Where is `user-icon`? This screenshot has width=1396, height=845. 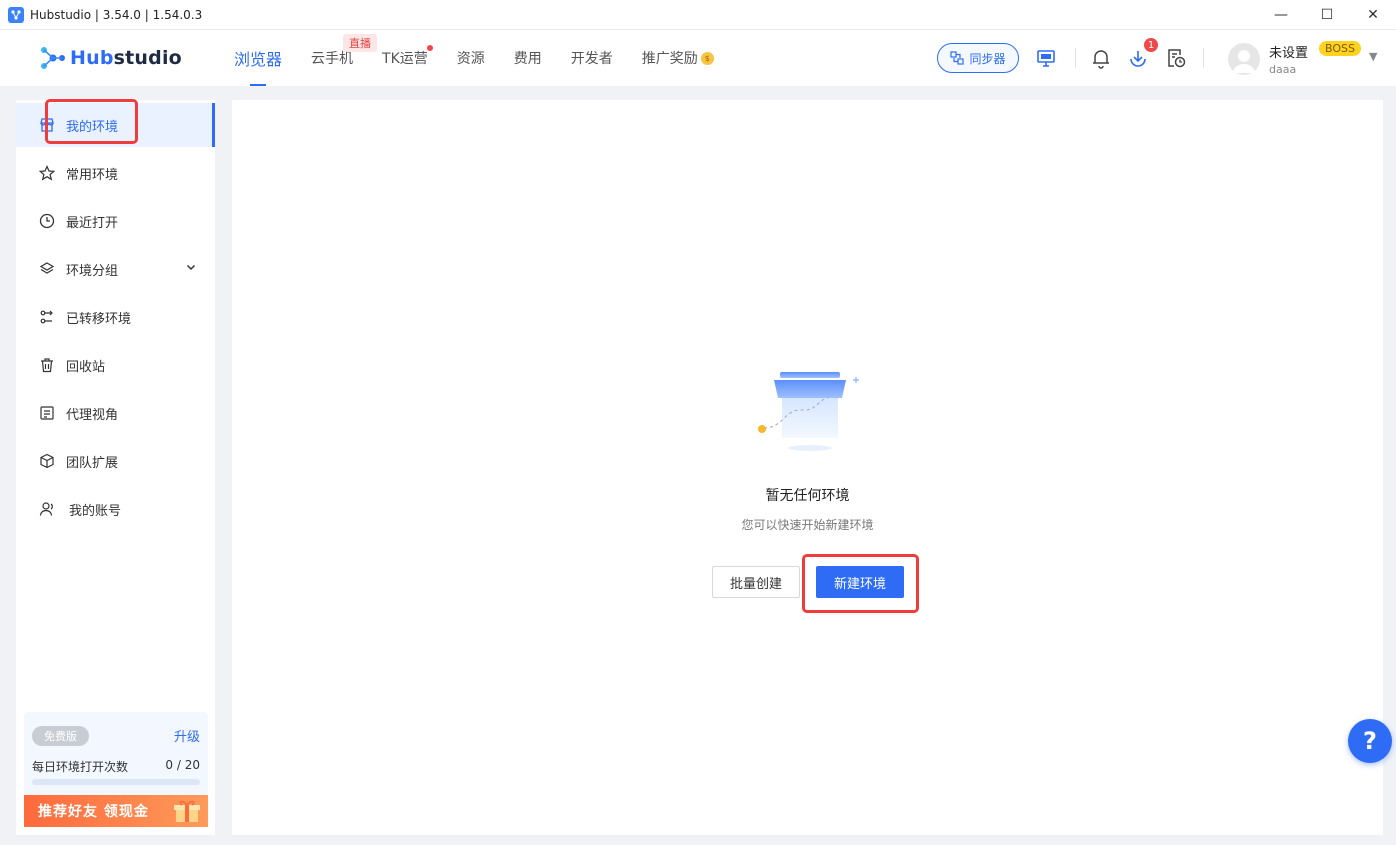 user-icon is located at coordinates (47, 509).